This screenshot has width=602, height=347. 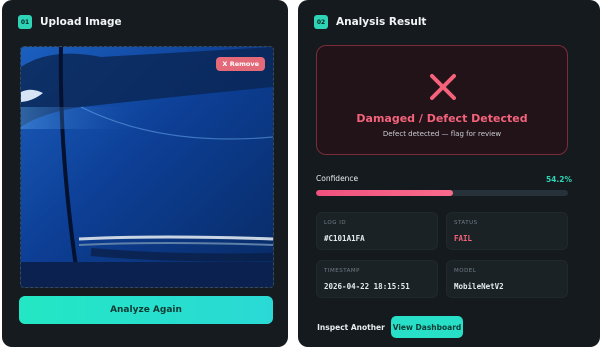 What do you see at coordinates (342, 271) in the screenshot?
I see `timestamp-label: TIMESTAMP` at bounding box center [342, 271].